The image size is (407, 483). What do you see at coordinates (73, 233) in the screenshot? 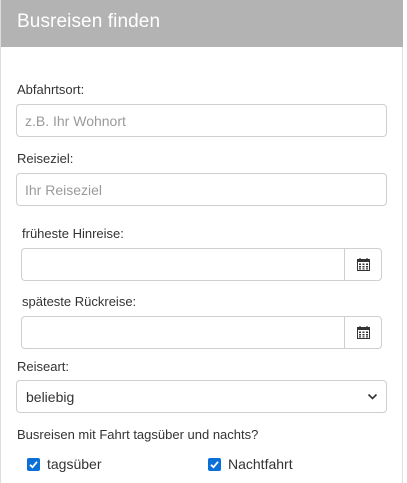
I see `earliest-outbound-label: früheste Hinreise:` at bounding box center [73, 233].